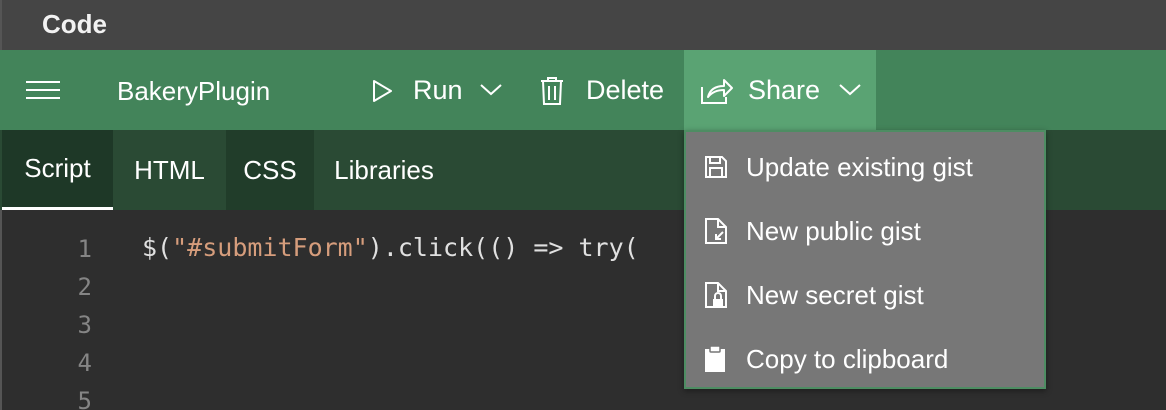  Describe the element at coordinates (583, 25) in the screenshot. I see `title-bar: Code` at that location.